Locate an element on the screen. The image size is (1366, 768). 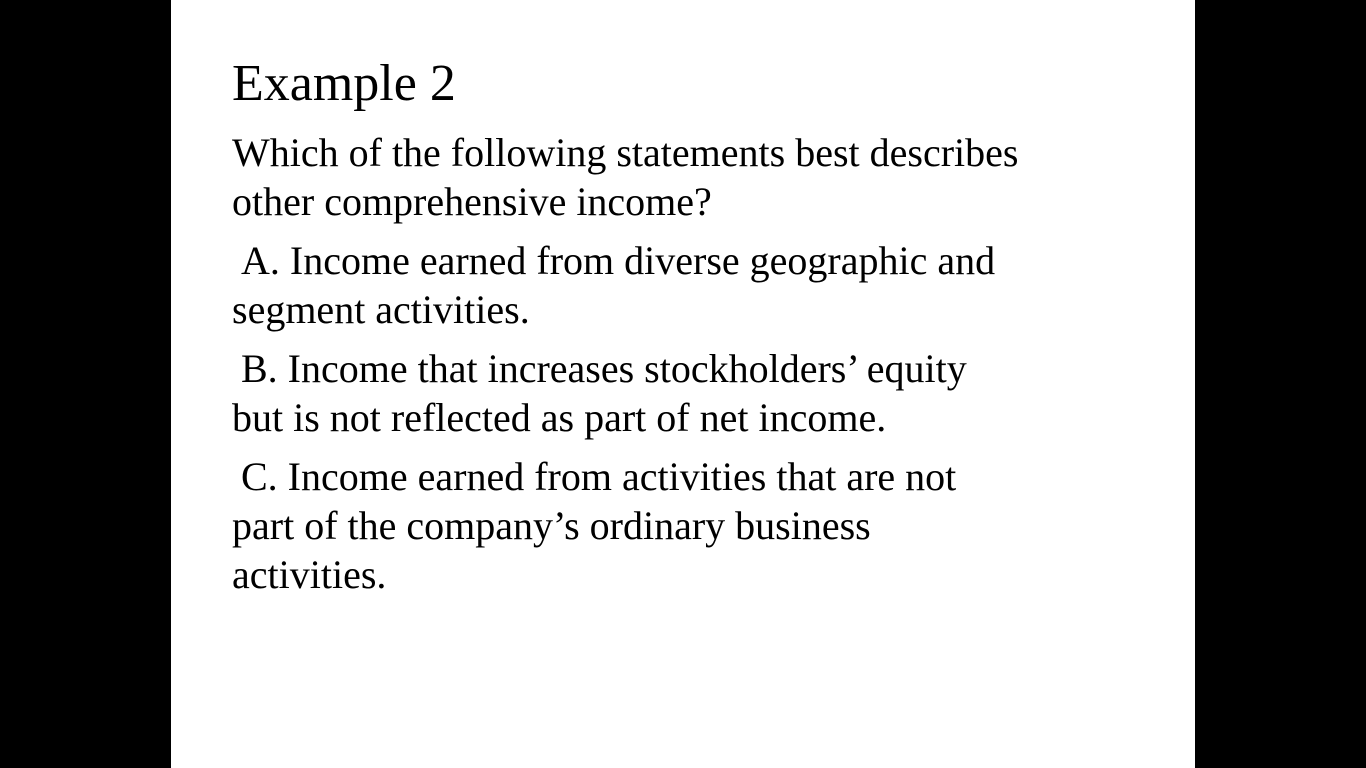
question-line-2: other comprehensive income? is located at coordinates (472, 201).